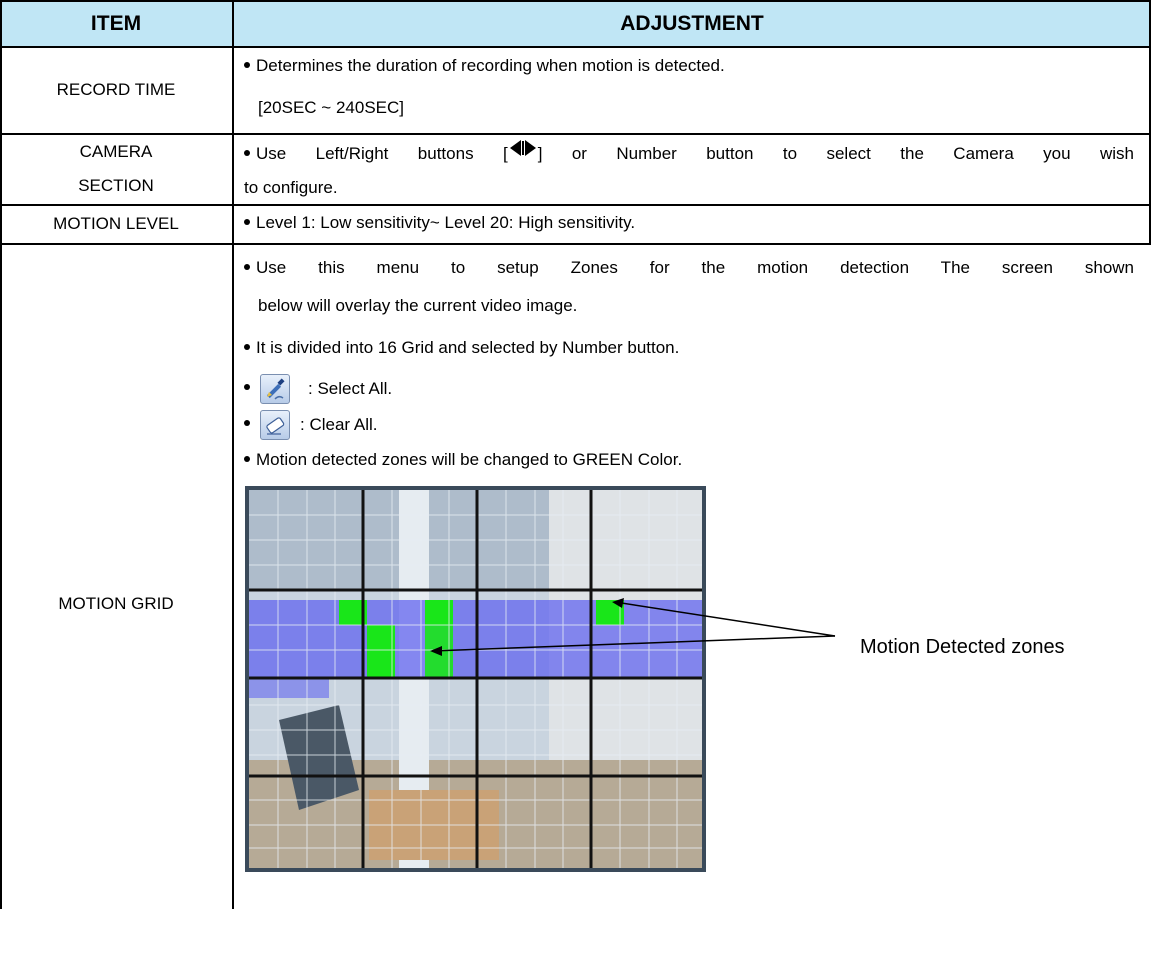 The height and width of the screenshot is (964, 1151). I want to click on motion-detected-zones-callout: Motion Detected zones, so click(962, 647).